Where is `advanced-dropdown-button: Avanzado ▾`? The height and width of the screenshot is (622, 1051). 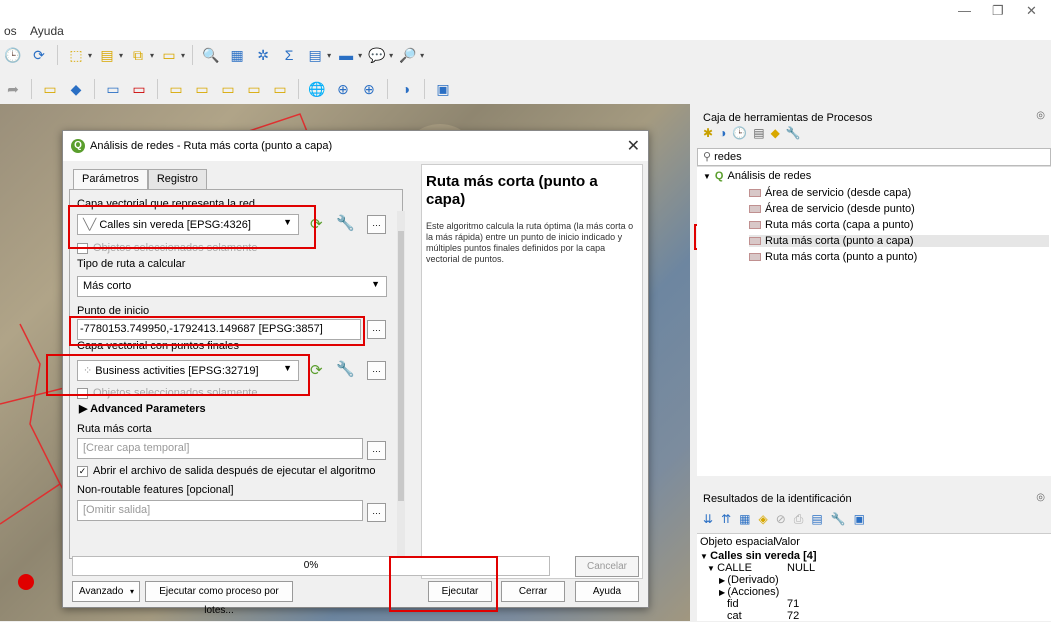 advanced-dropdown-button: Avanzado ▾ is located at coordinates (106, 591).